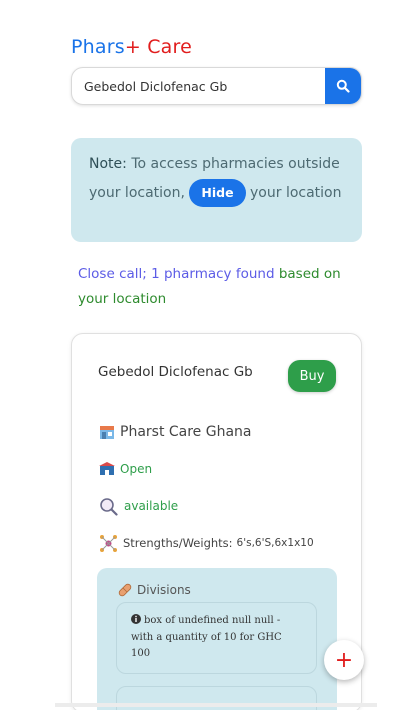 This screenshot has height=710, width=400. I want to click on plus-icon: +, so click(344, 660).